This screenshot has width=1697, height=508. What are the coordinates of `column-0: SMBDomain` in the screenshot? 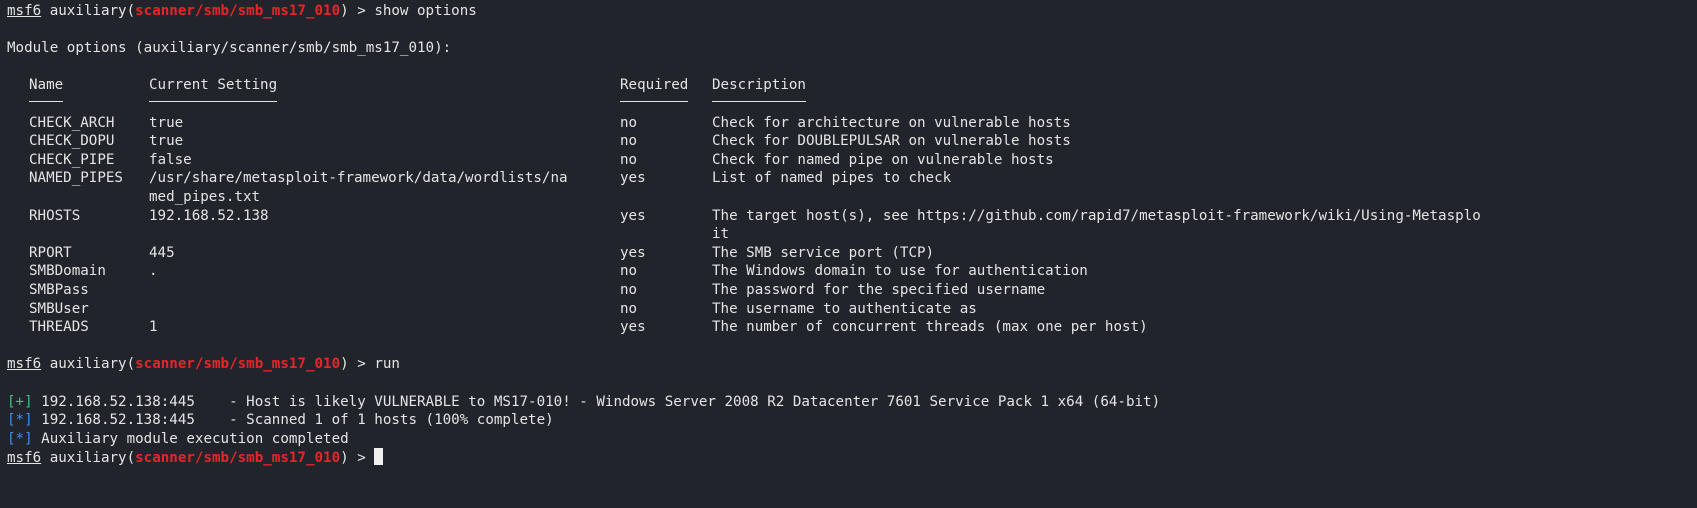 It's located at (67, 271).